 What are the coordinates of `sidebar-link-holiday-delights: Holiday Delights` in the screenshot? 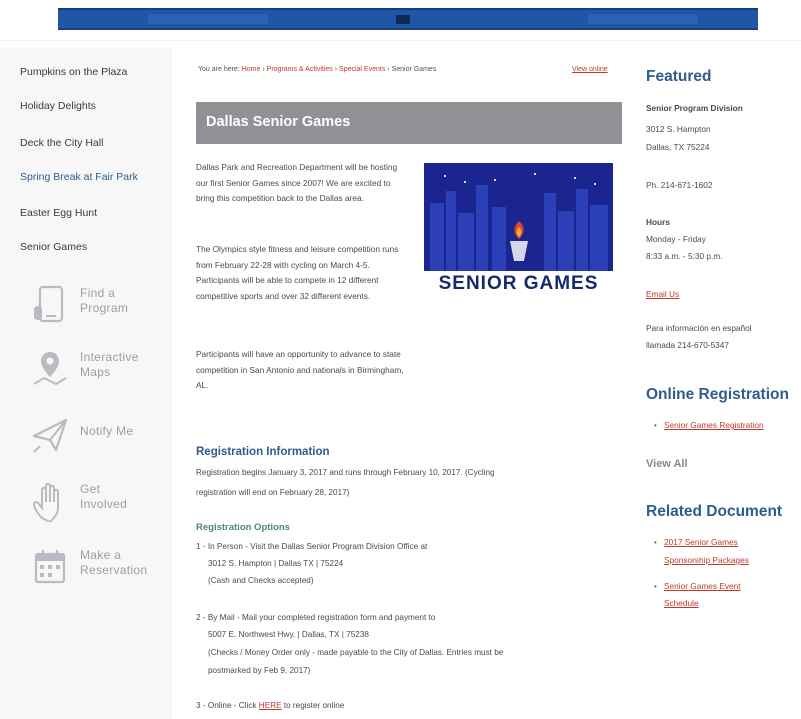 It's located at (58, 106).